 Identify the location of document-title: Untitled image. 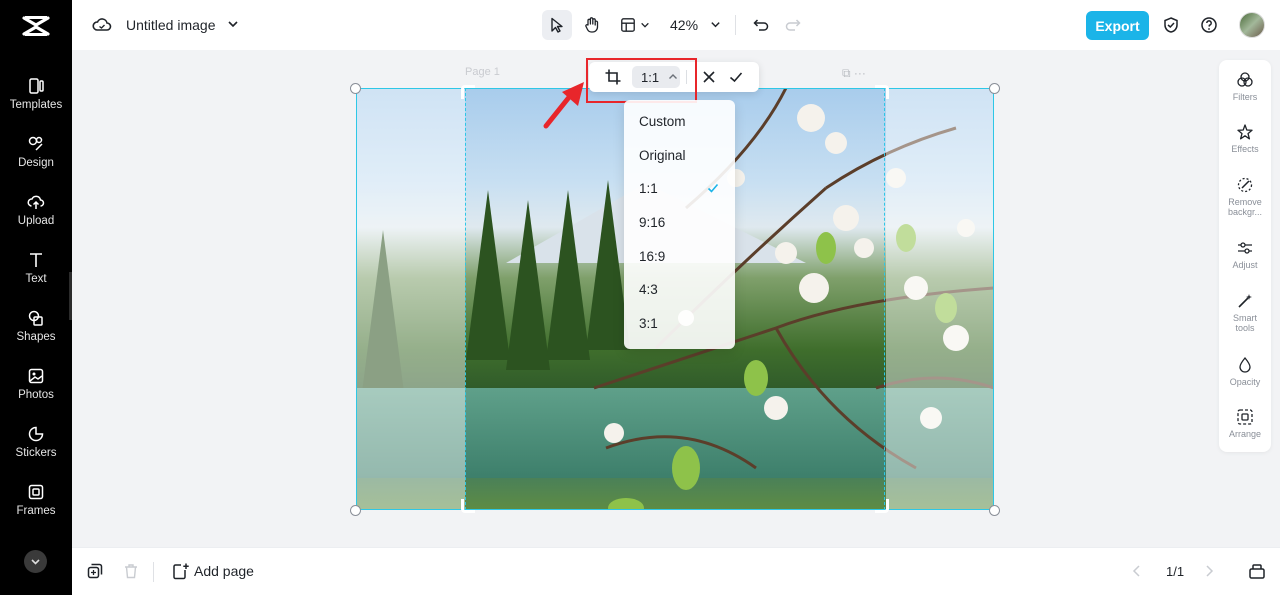
(171, 25).